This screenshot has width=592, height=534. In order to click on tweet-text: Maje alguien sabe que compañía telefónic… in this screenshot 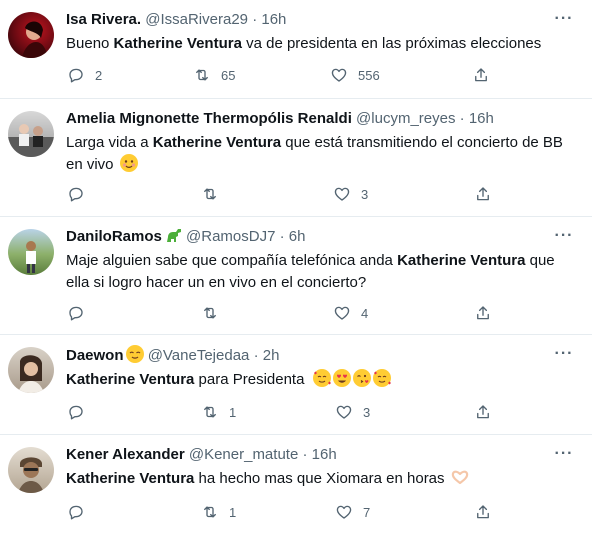, I will do `click(319, 272)`.